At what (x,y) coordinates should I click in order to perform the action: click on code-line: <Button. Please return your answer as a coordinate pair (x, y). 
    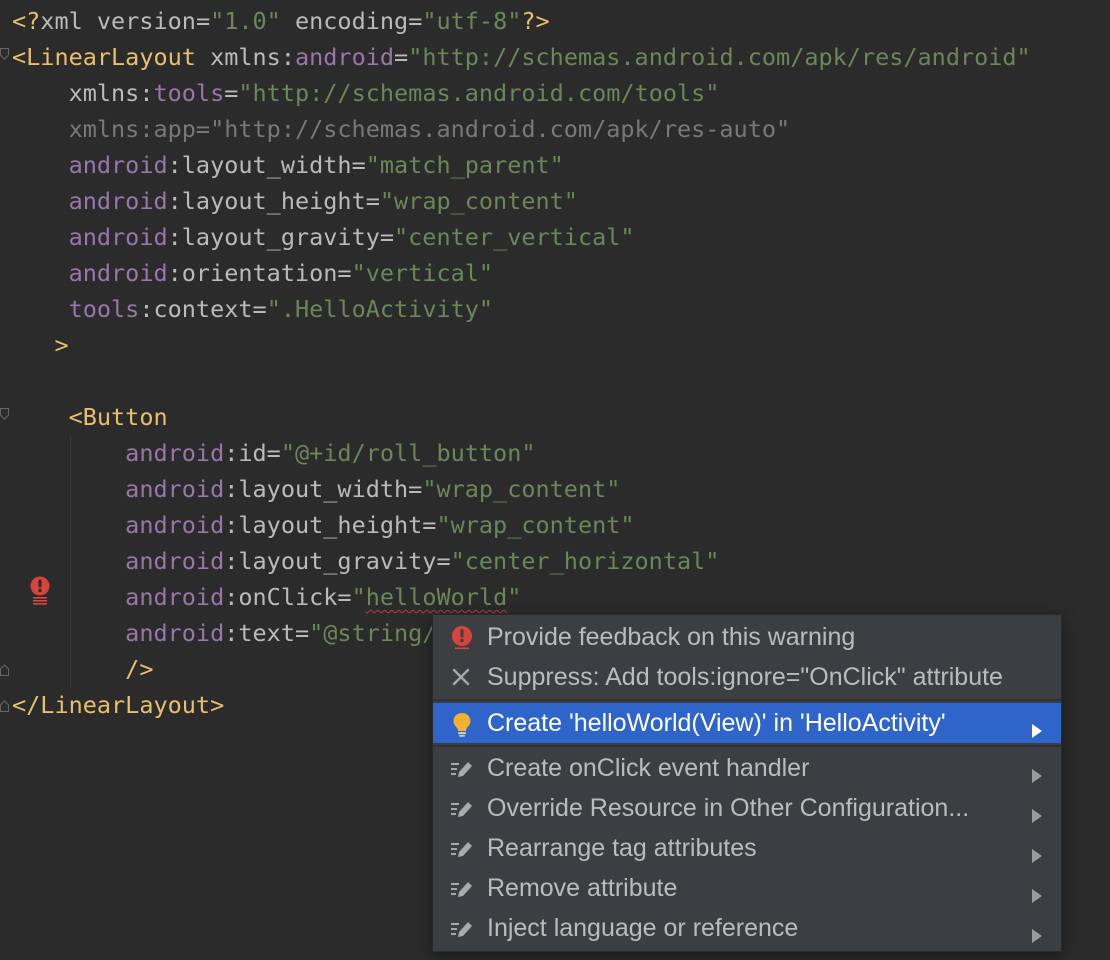
    Looking at the image, I should click on (90, 417).